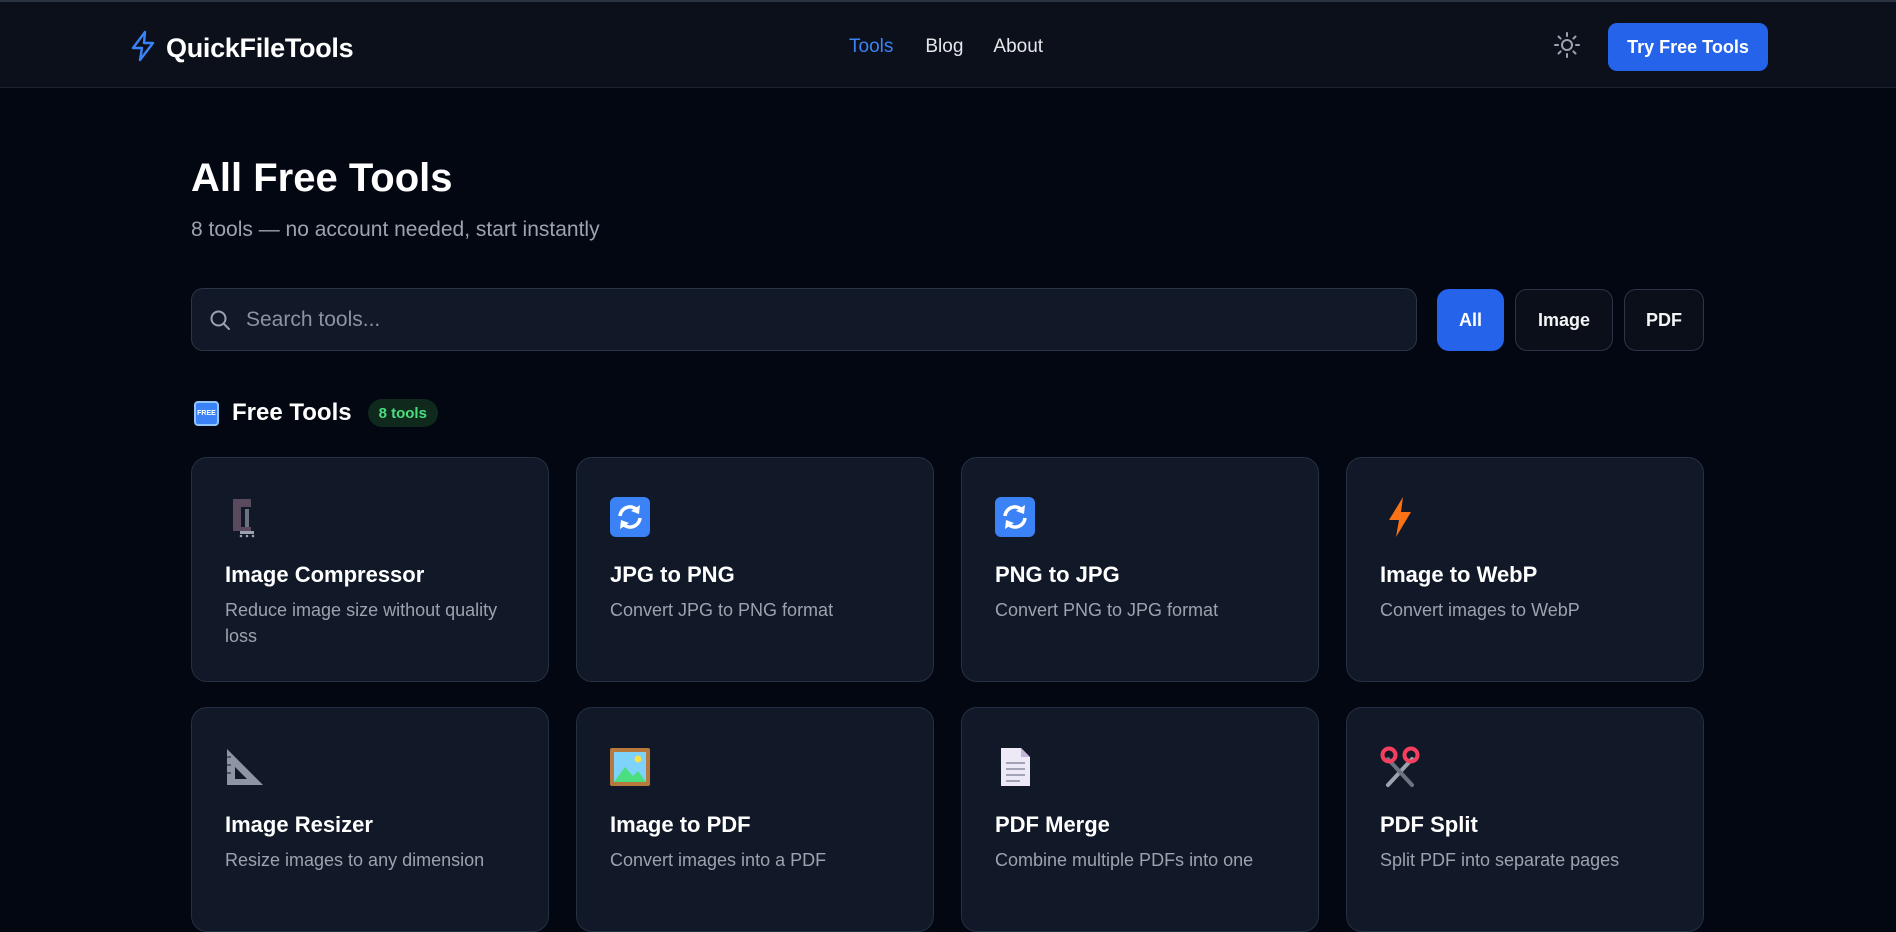 Image resolution: width=1896 pixels, height=932 pixels. I want to click on filter-image-button: Image, so click(1564, 320).